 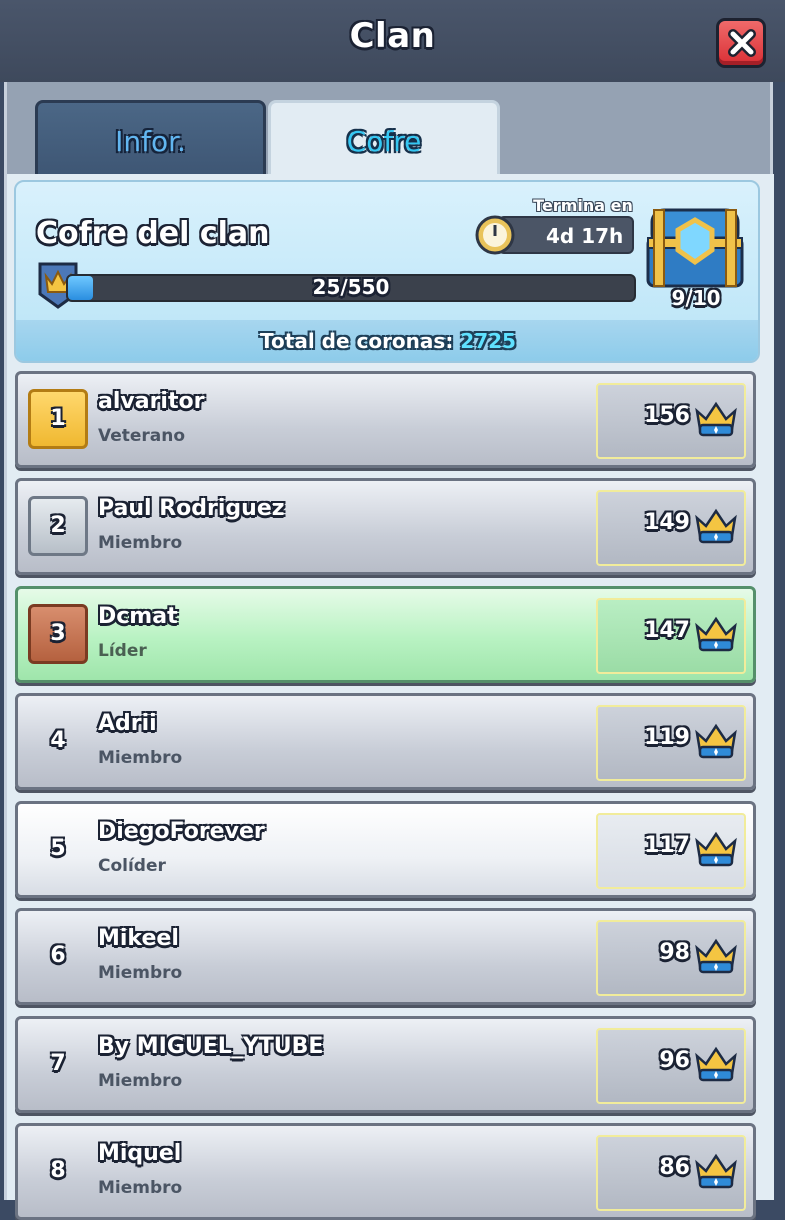 I want to click on member-name: Adrii, so click(x=127, y=723).